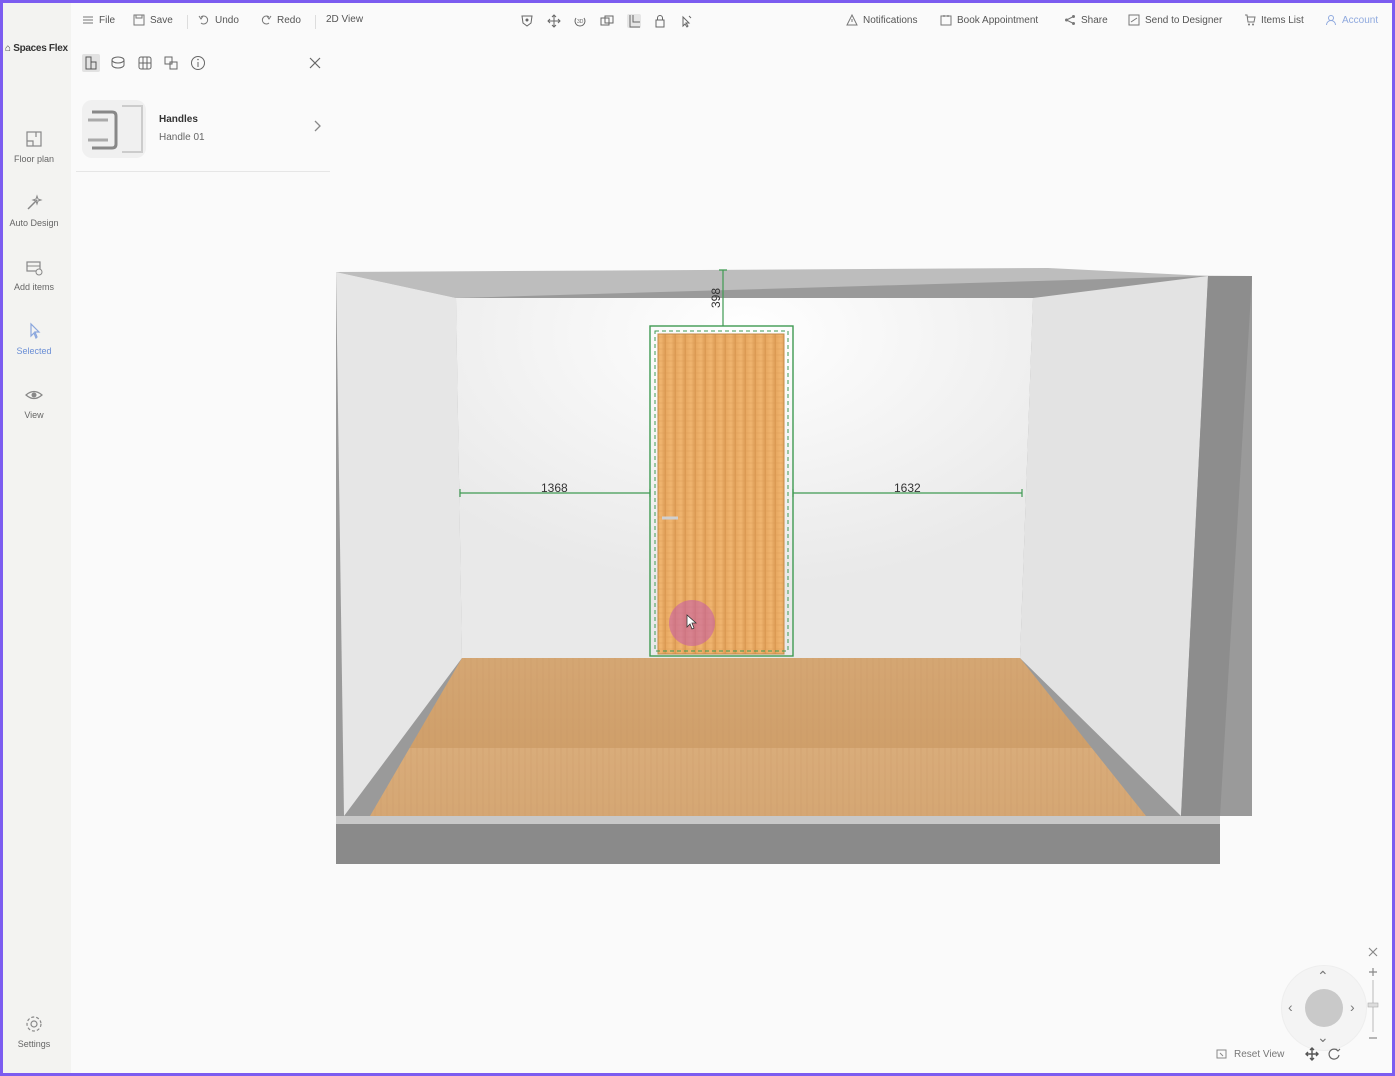  Describe the element at coordinates (34, 287) in the screenshot. I see `sidebar-item-label: Add items` at that location.